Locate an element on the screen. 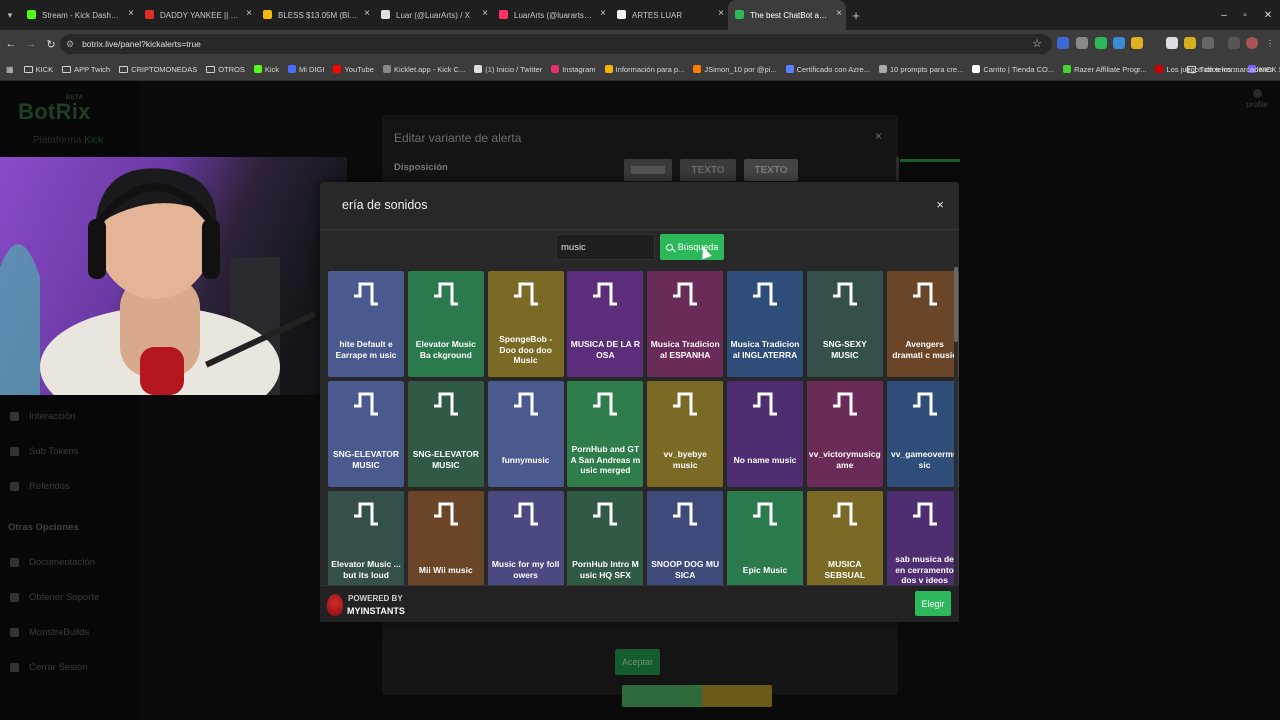 This screenshot has height=720, width=1280. sound-tile: SNG-SEXY MUSIC is located at coordinates (844, 324).